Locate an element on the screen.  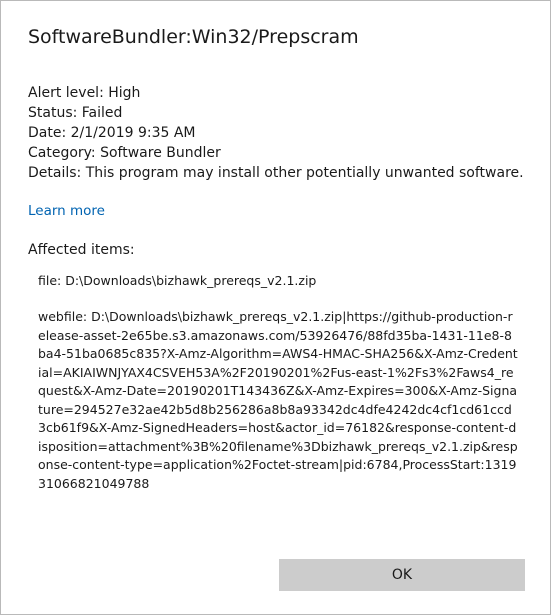
dialog-title: SoftwareBundler:Win32/Prepscram is located at coordinates (193, 37).